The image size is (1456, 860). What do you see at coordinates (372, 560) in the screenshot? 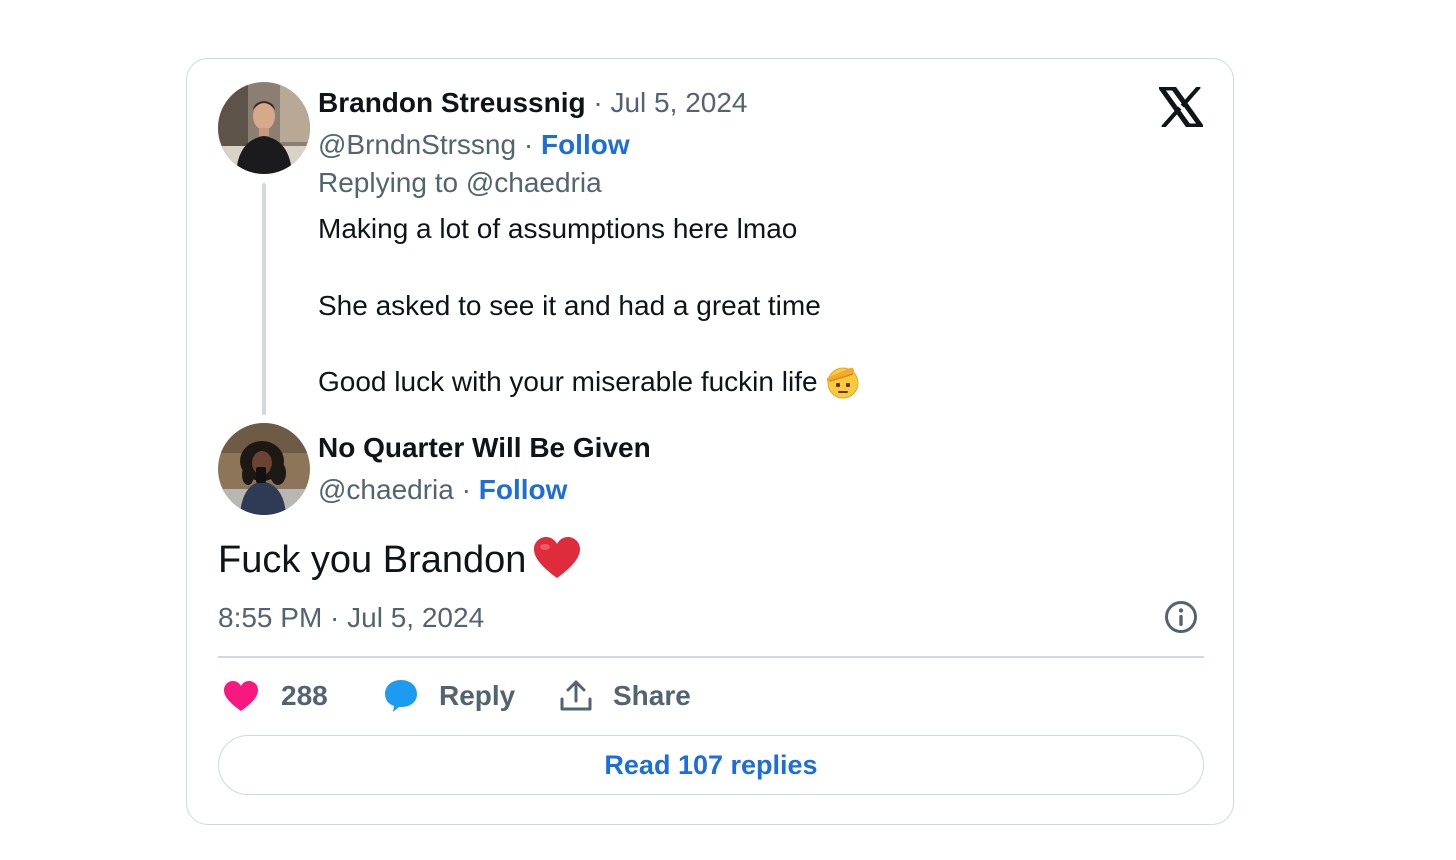
I see `main-tweet-text-content: Fuck you Brandon` at bounding box center [372, 560].